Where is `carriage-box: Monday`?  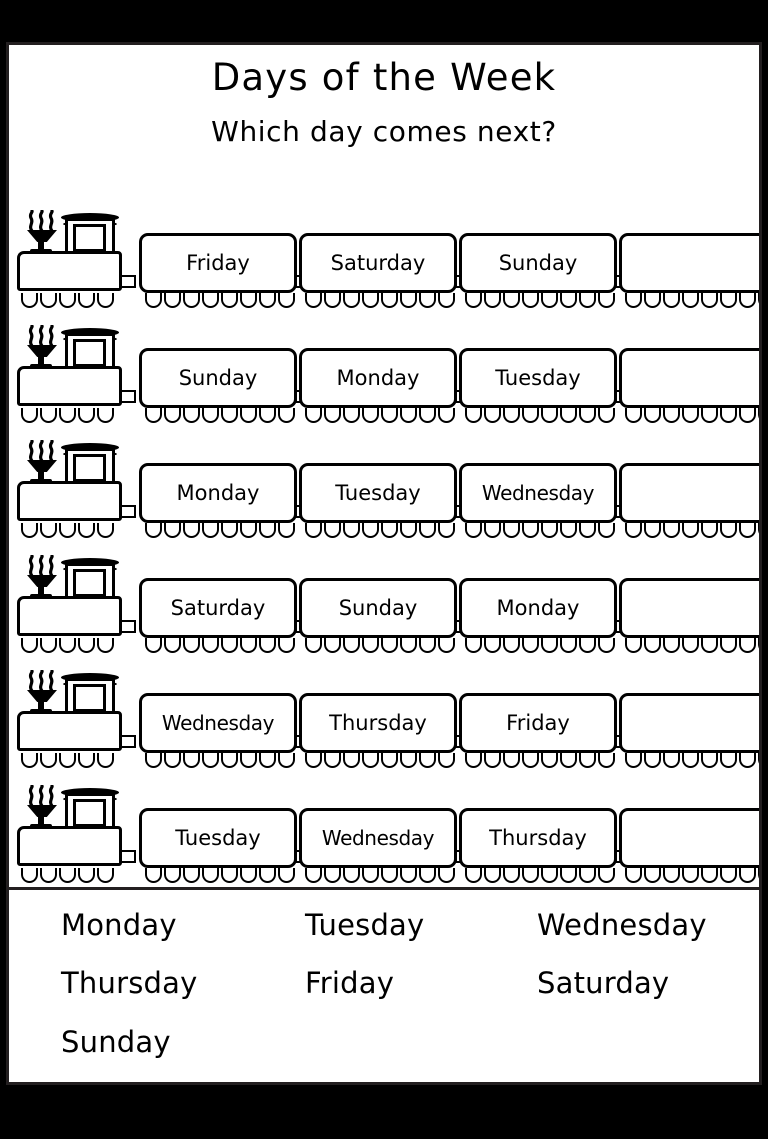 carriage-box: Monday is located at coordinates (378, 378).